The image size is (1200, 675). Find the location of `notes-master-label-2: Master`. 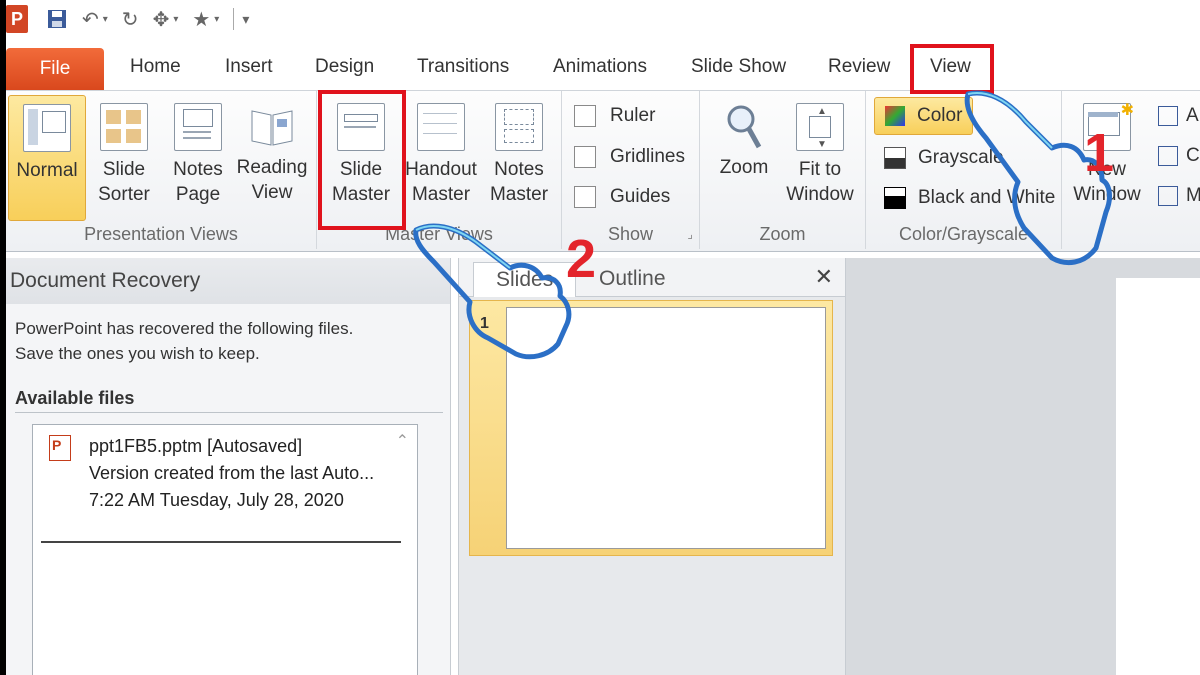

notes-master-label-2: Master is located at coordinates (519, 194).